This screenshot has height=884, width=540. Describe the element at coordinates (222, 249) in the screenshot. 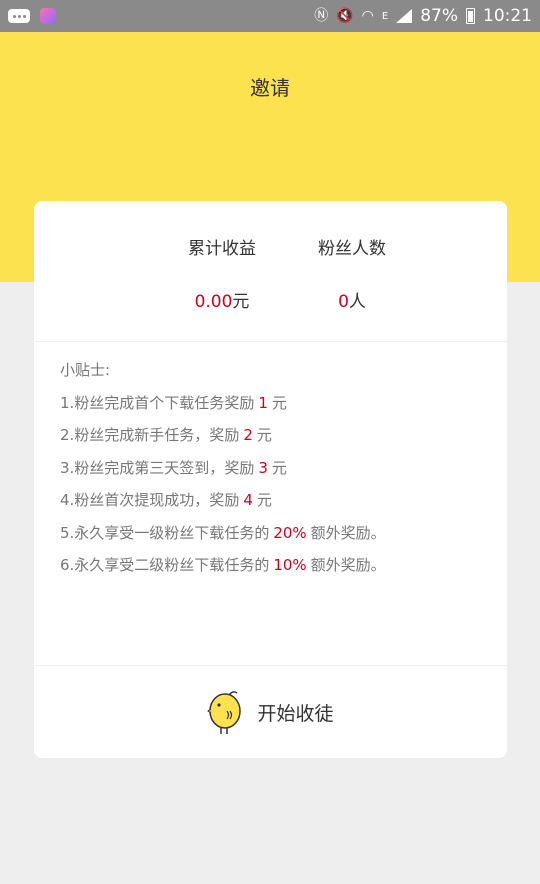

I see `earnings-label: 累计收益` at that location.